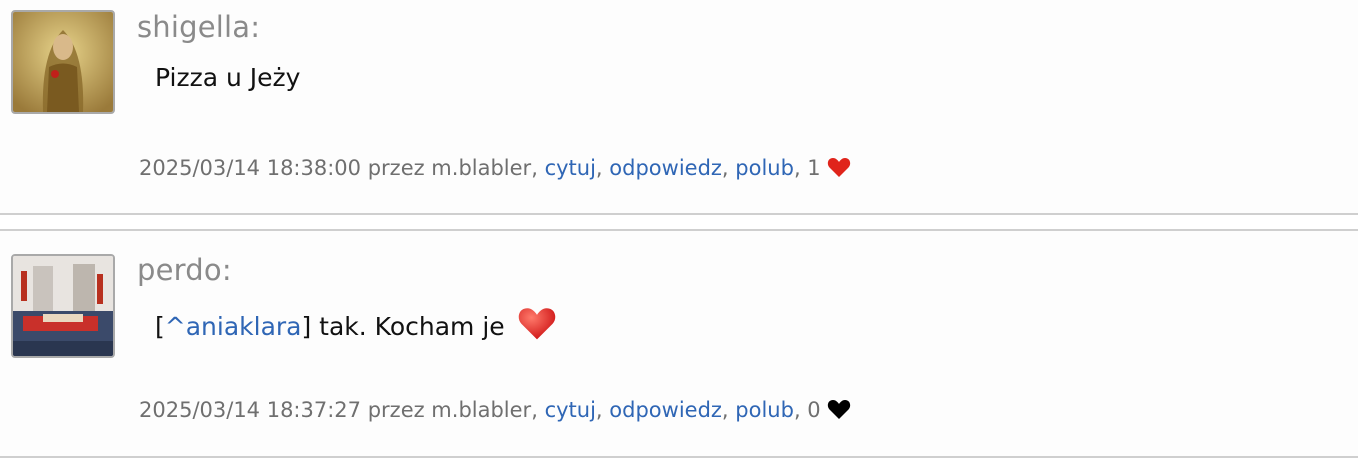 The image size is (1358, 464). I want to click on mention-link: ^aniaklara, so click(233, 326).